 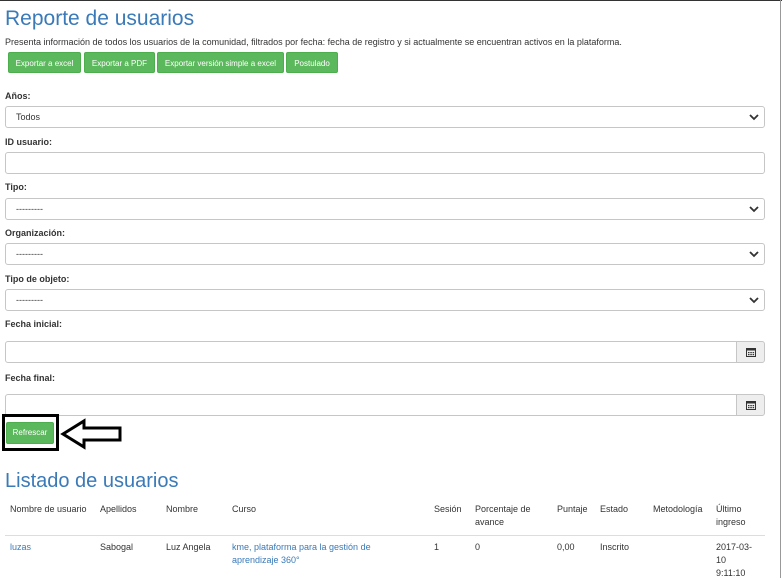 I want to click on row-last-login-line-2: 10, so click(x=721, y=560).